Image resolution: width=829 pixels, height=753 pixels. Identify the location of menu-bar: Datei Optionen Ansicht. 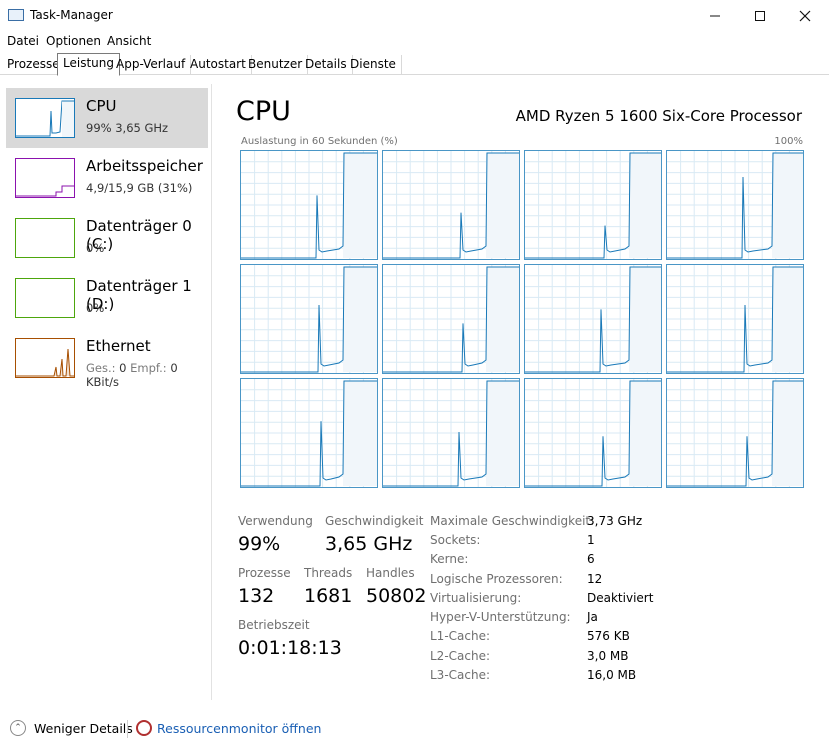
(414, 41).